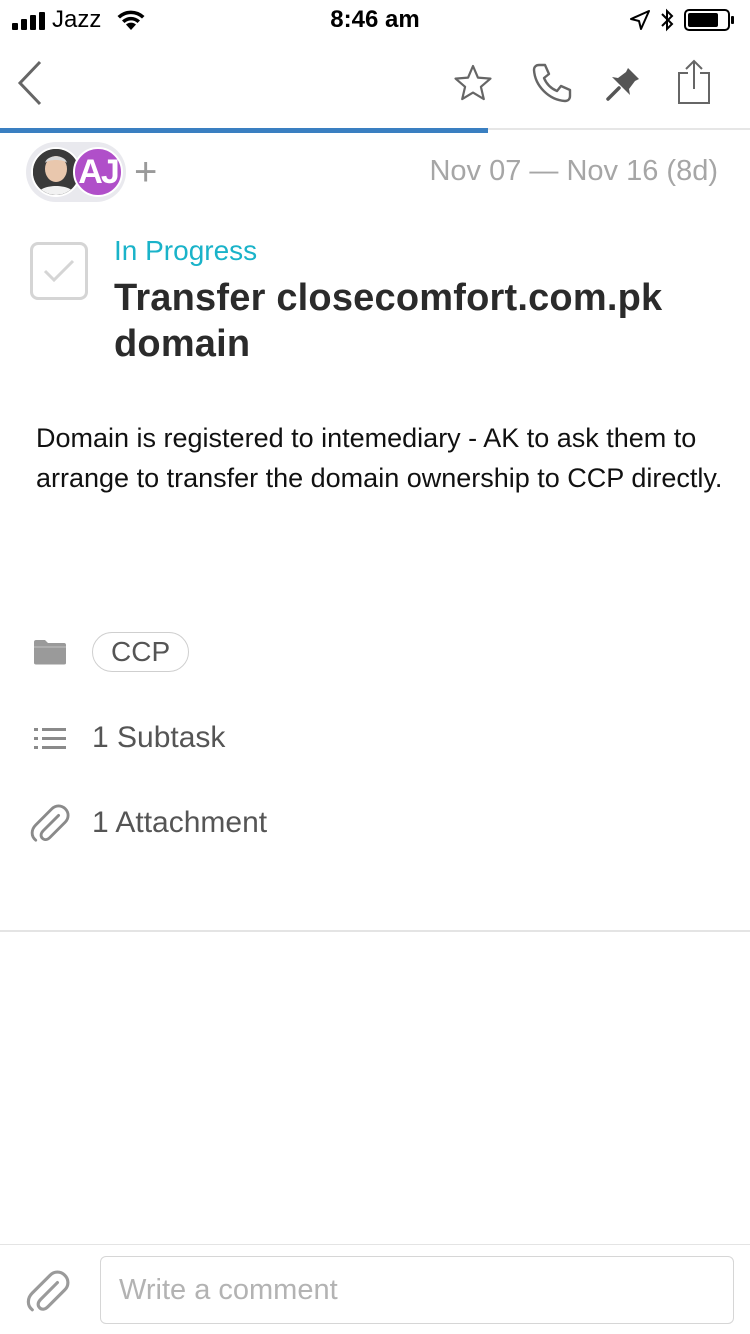 The height and width of the screenshot is (1334, 750). I want to click on share-button, so click(694, 82).